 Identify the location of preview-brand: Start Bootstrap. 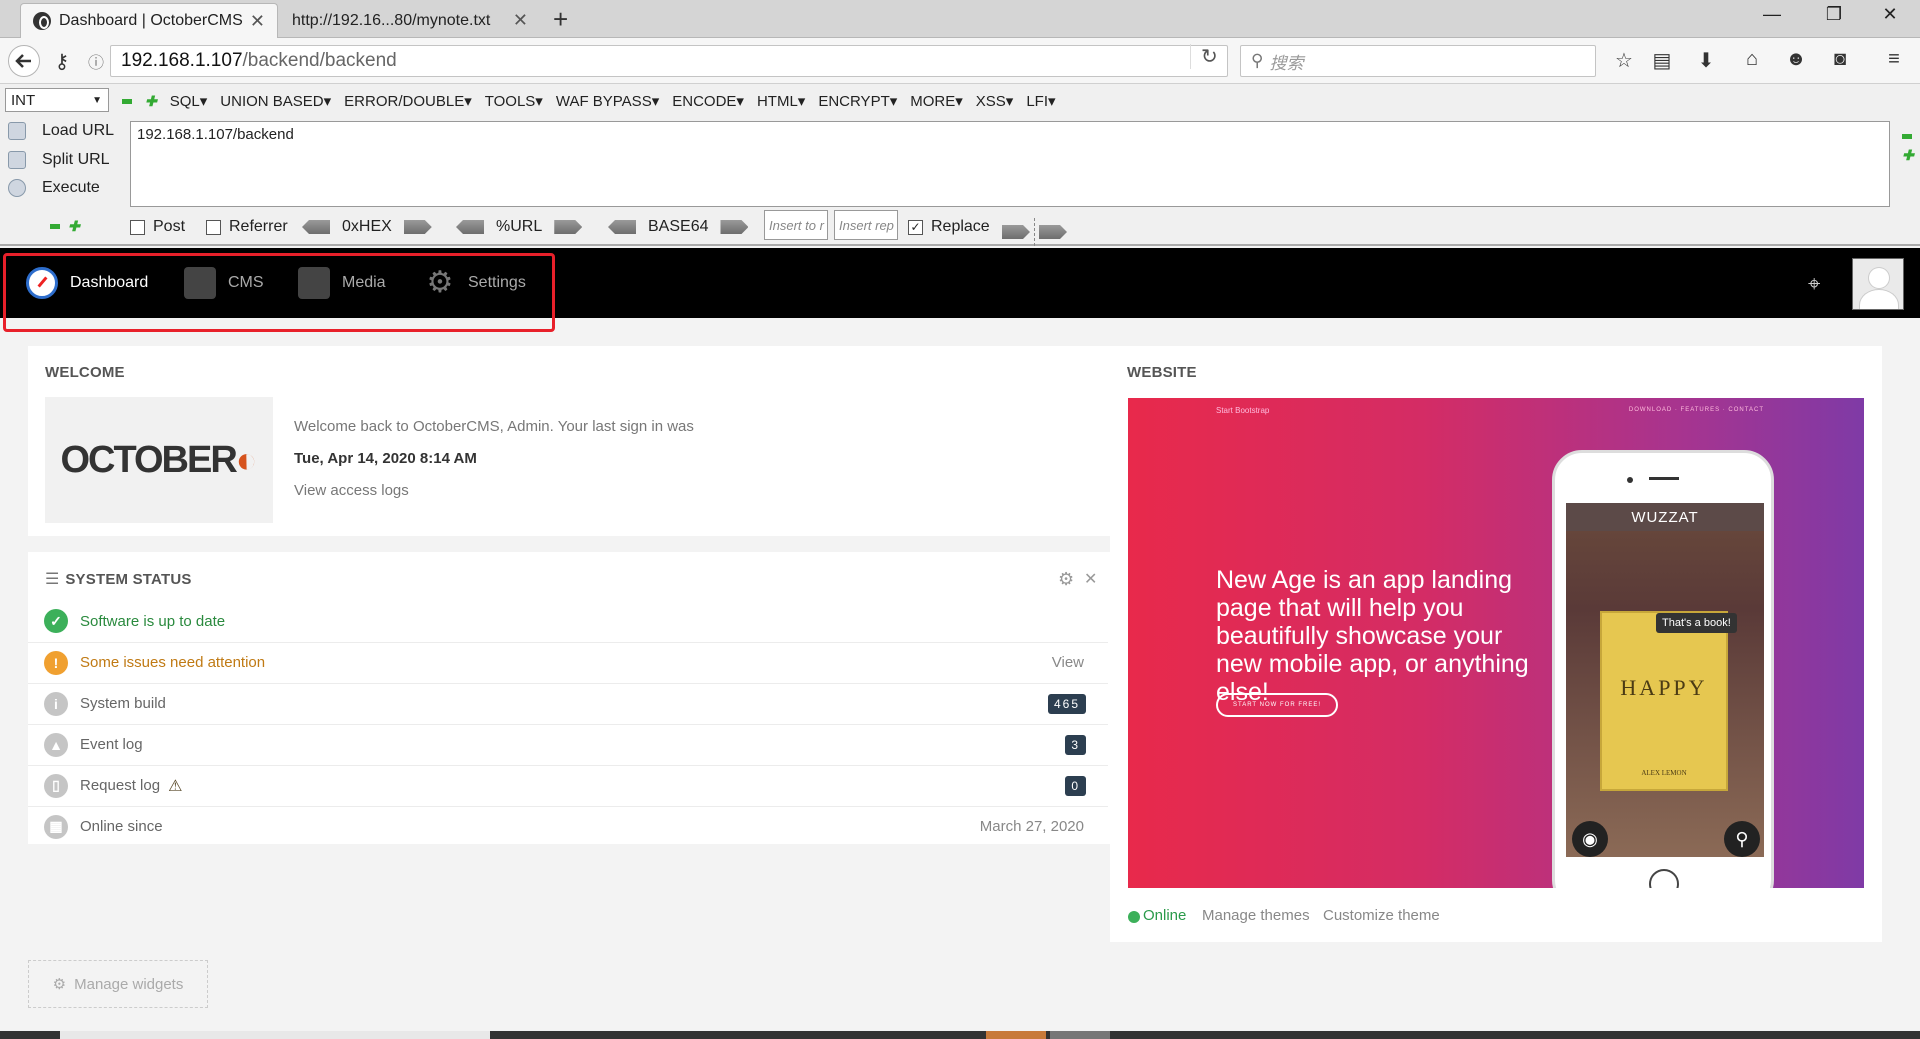
(1243, 410).